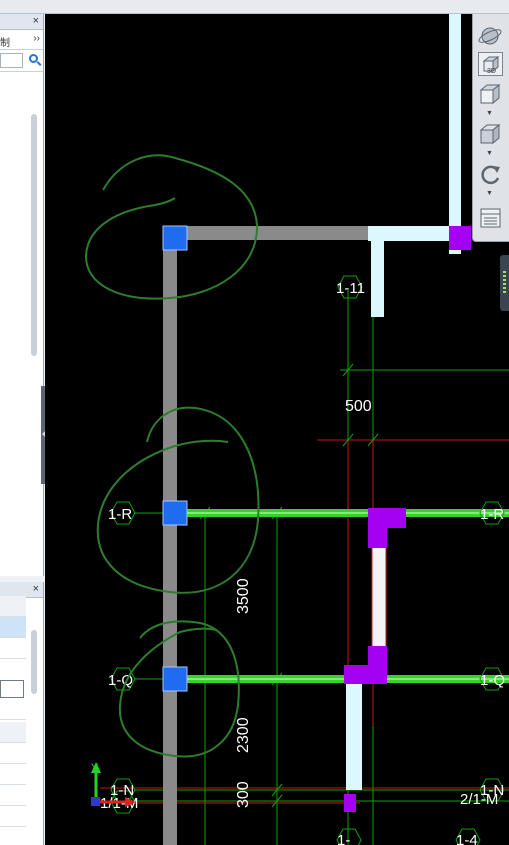  What do you see at coordinates (33, 58) in the screenshot?
I see `search-icon` at bounding box center [33, 58].